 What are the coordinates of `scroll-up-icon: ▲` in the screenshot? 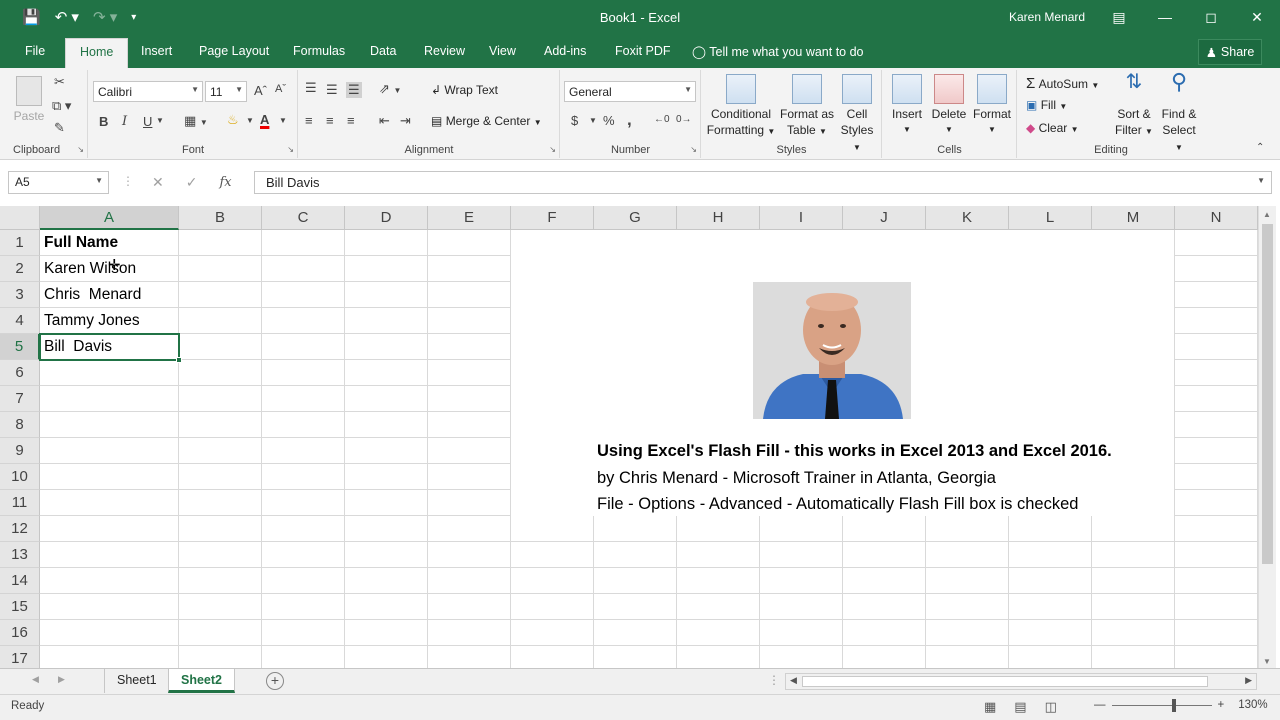 It's located at (1267, 214).